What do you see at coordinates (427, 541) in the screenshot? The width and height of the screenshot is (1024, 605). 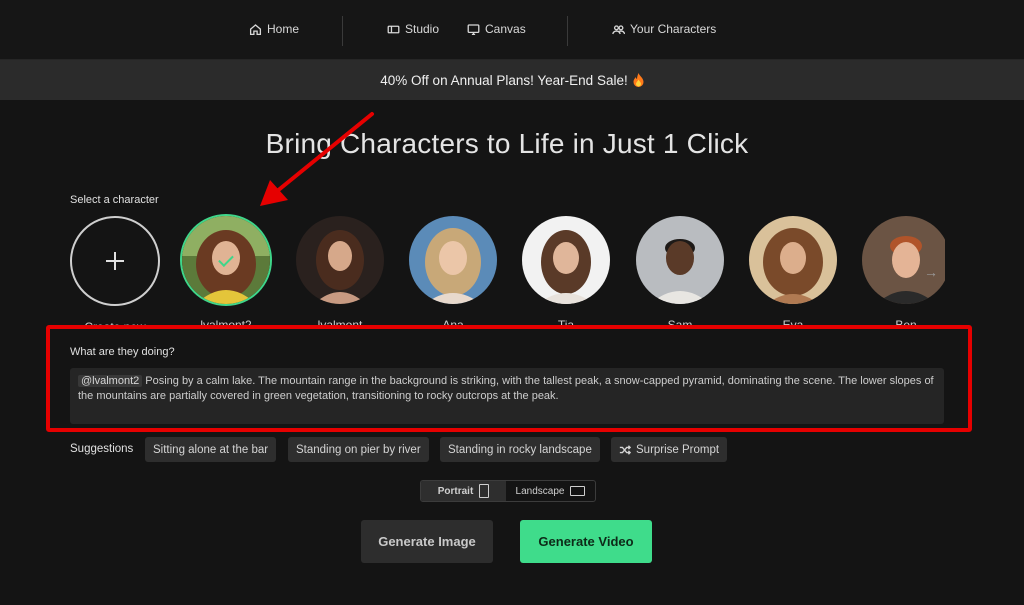 I see `generate-image-button: Generate Image` at bounding box center [427, 541].